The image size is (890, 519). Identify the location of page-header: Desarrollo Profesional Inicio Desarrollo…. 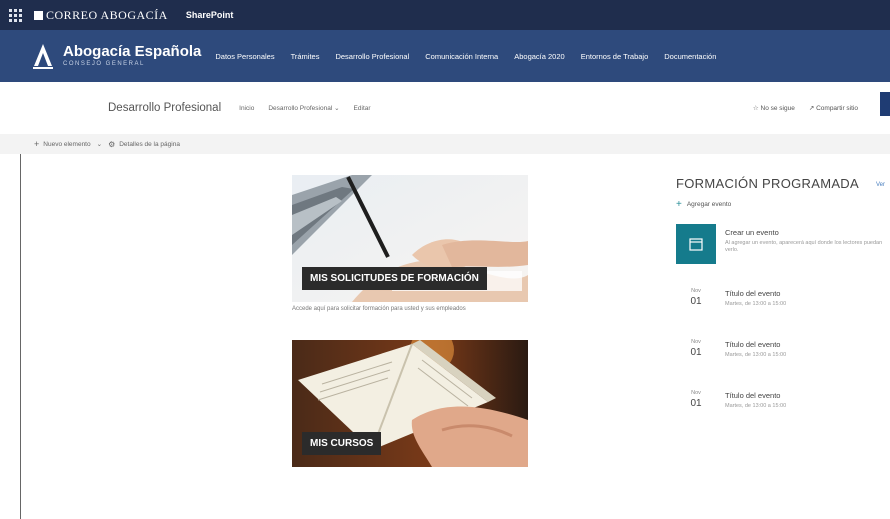
(445, 108).